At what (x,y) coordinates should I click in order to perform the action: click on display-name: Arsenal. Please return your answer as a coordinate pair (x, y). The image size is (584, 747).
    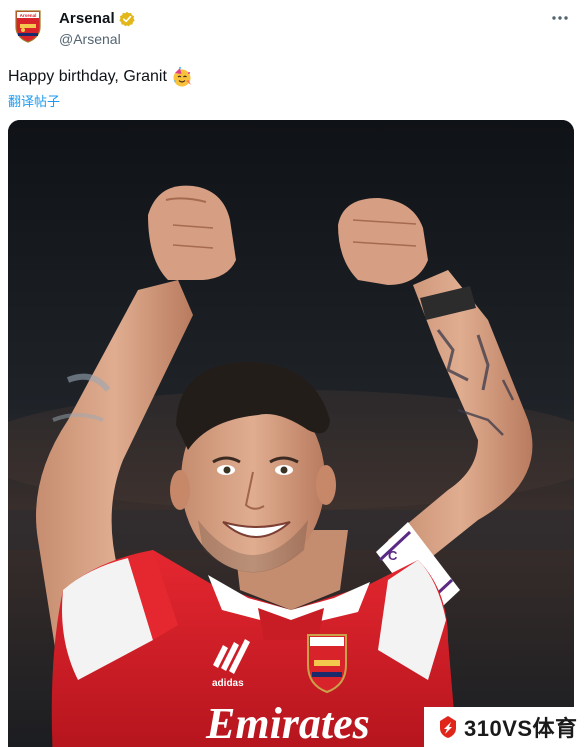
    Looking at the image, I should click on (87, 18).